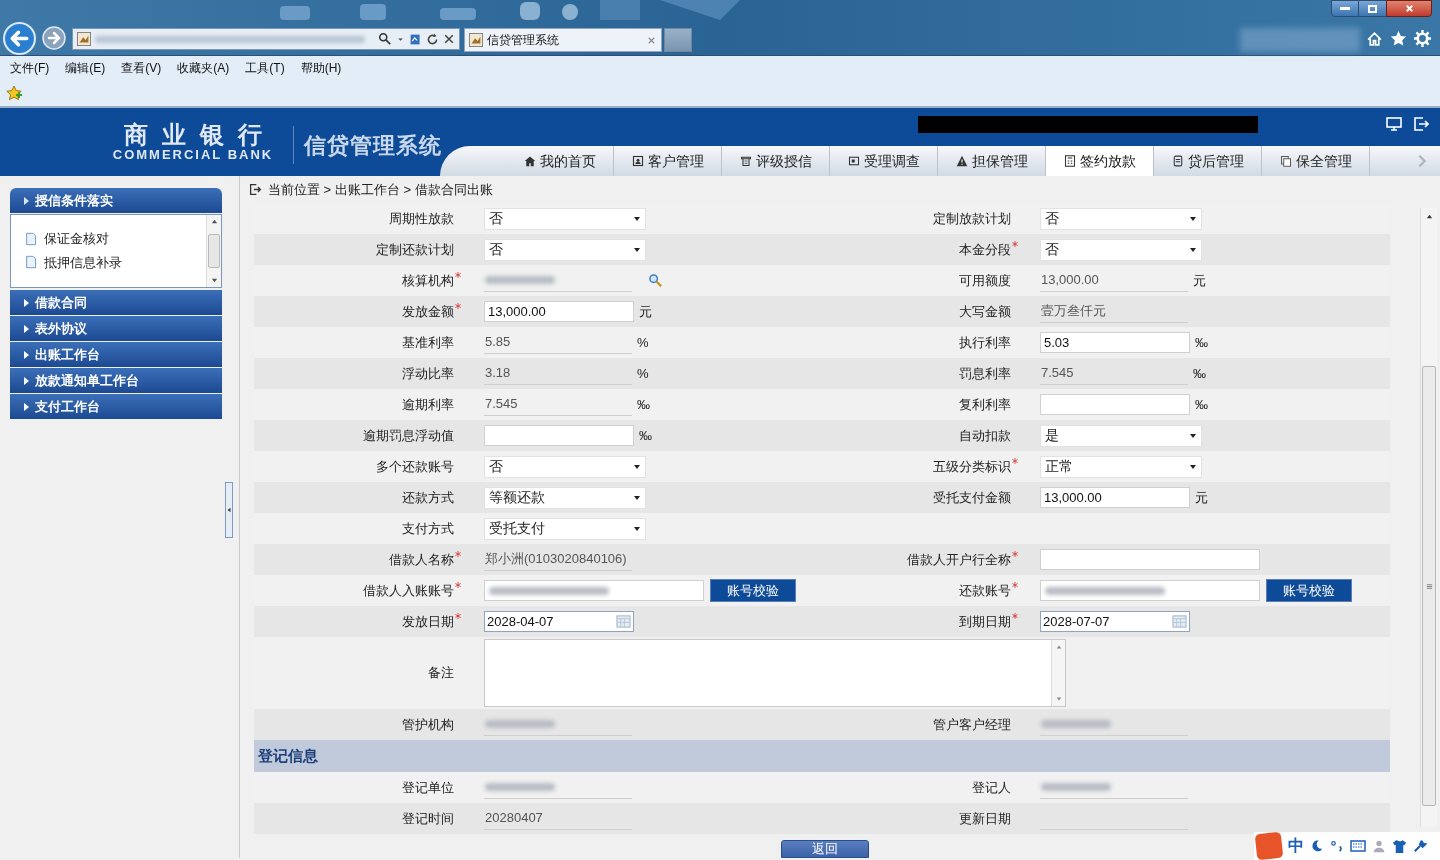 This screenshot has width=1440, height=860. I want to click on blurred-value, so click(520, 724).